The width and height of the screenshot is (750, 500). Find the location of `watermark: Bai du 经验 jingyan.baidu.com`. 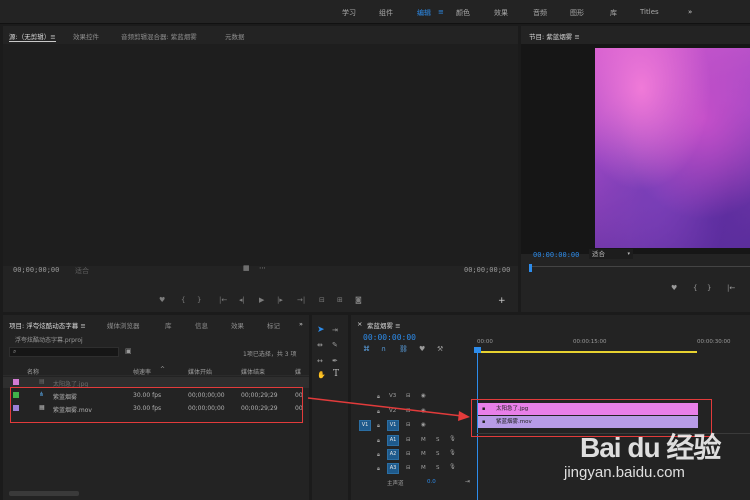

watermark: Bai du 经验 jingyan.baidu.com is located at coordinates (652, 455).